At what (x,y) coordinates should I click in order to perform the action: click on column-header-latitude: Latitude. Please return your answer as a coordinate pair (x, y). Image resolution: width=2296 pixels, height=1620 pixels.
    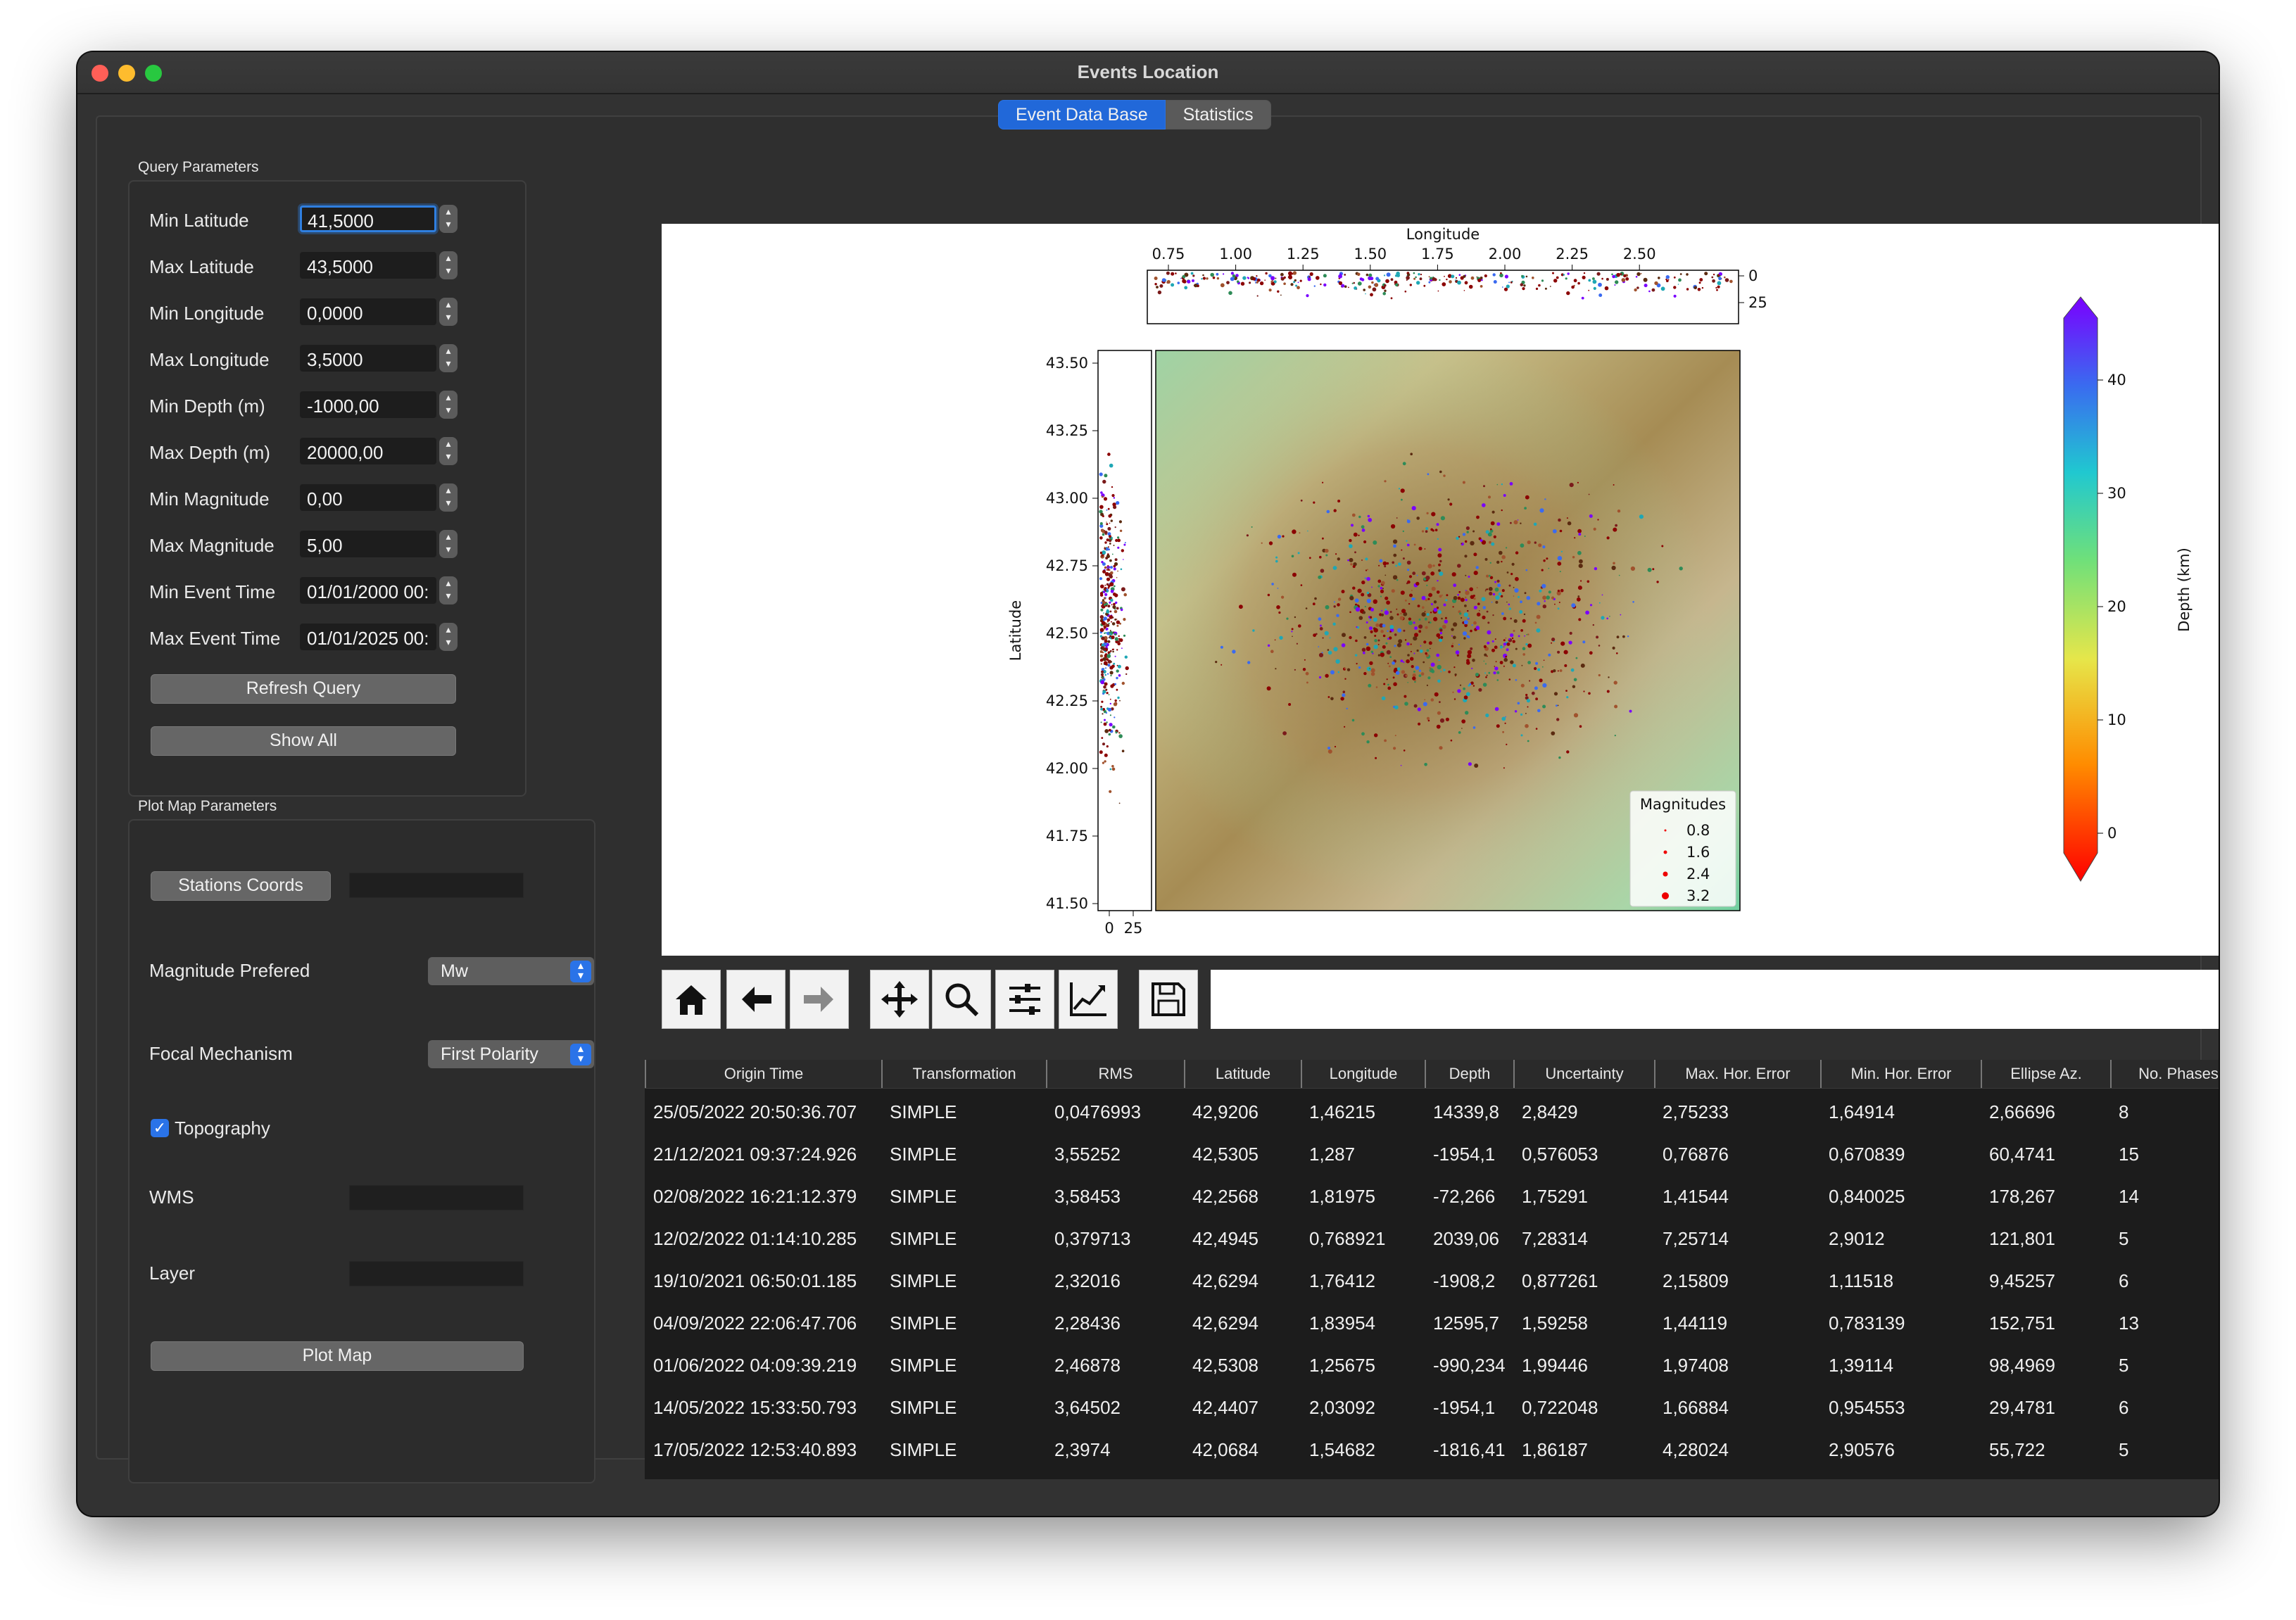
    Looking at the image, I should click on (1242, 1074).